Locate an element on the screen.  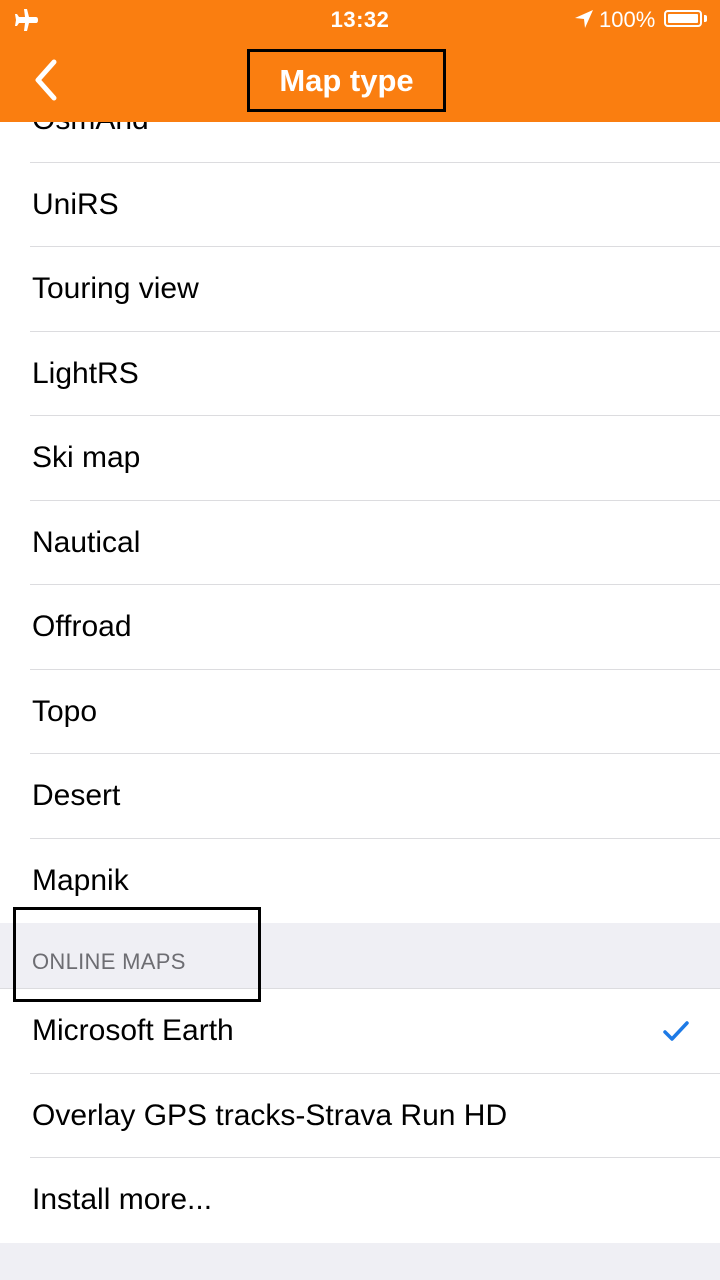
list-item: Offroad is located at coordinates (360, 627).